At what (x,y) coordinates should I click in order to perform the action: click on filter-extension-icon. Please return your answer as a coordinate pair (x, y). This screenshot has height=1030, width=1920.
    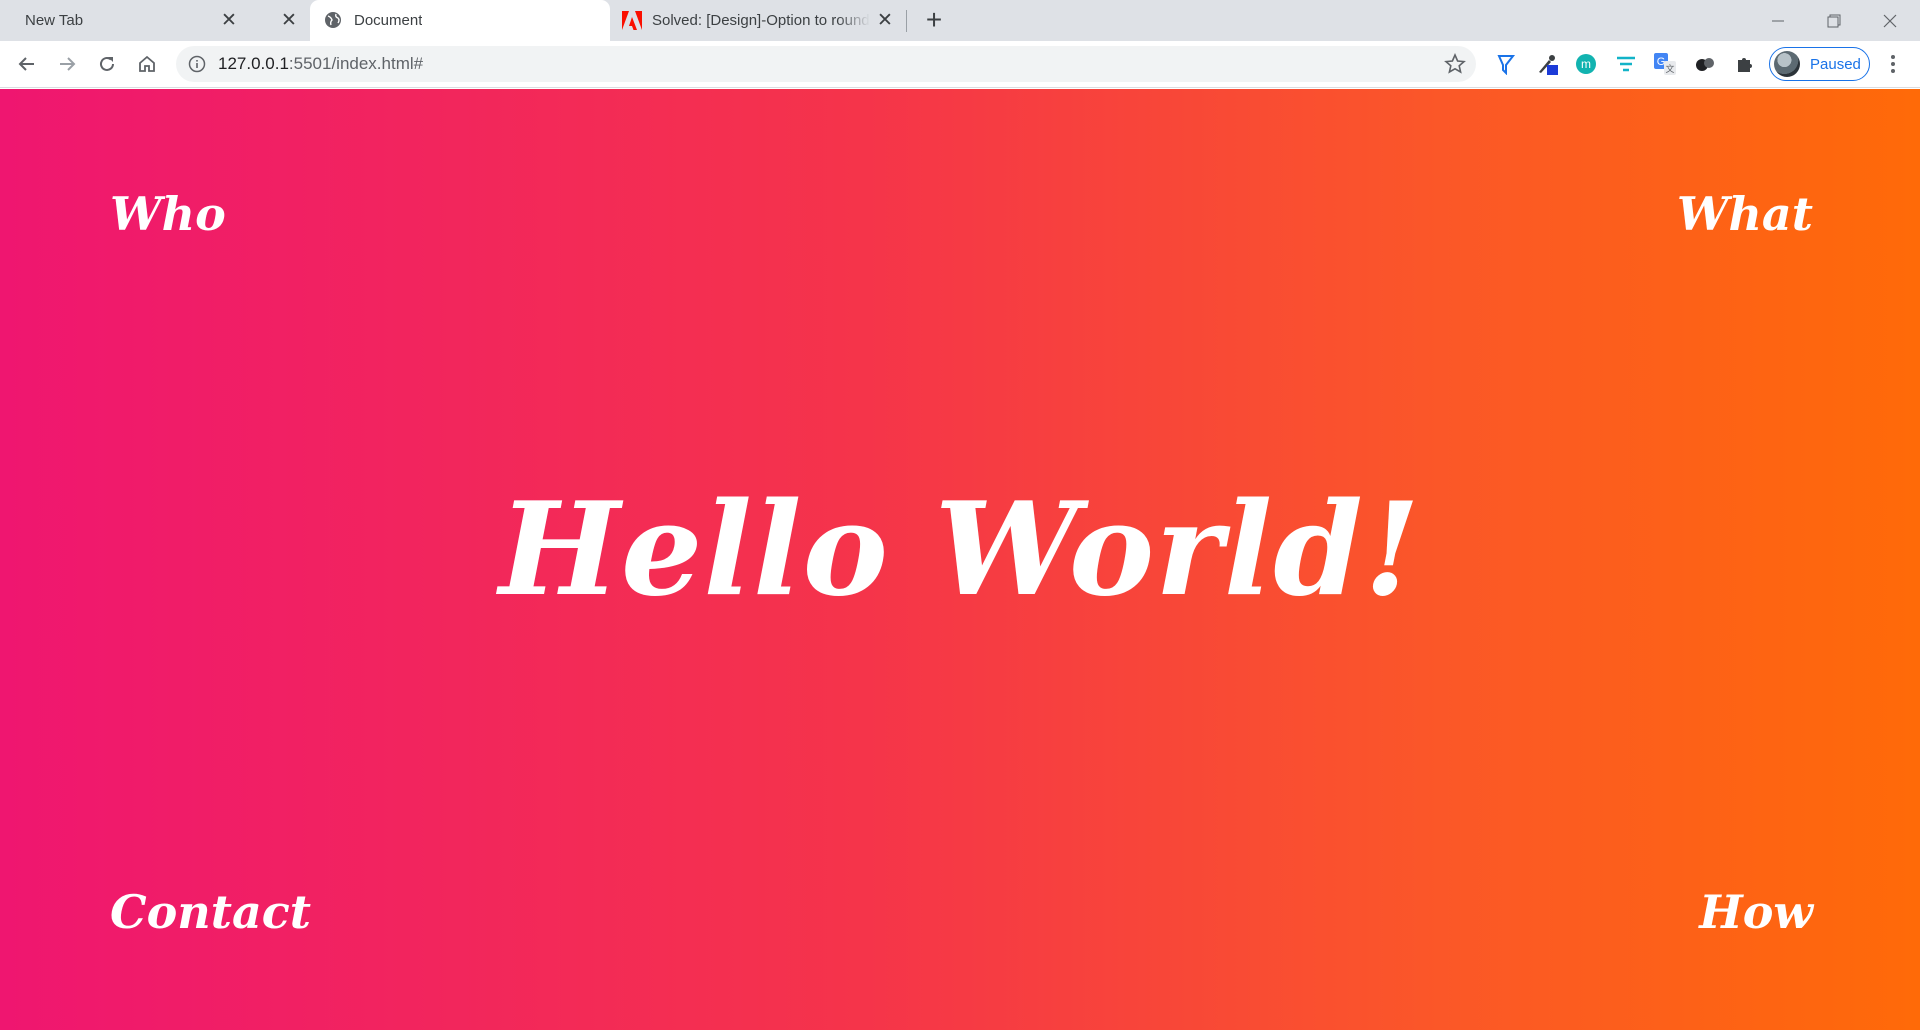
    Looking at the image, I should click on (1626, 64).